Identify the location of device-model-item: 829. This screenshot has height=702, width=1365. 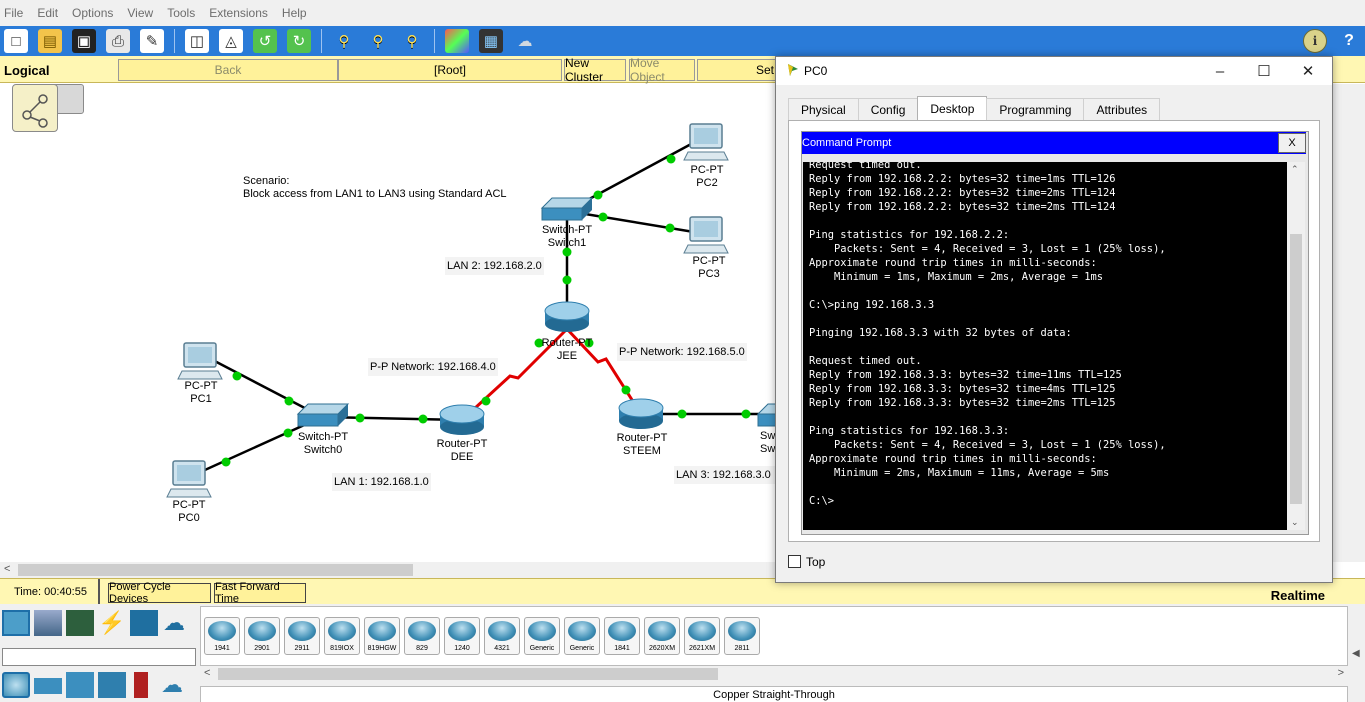
(422, 636).